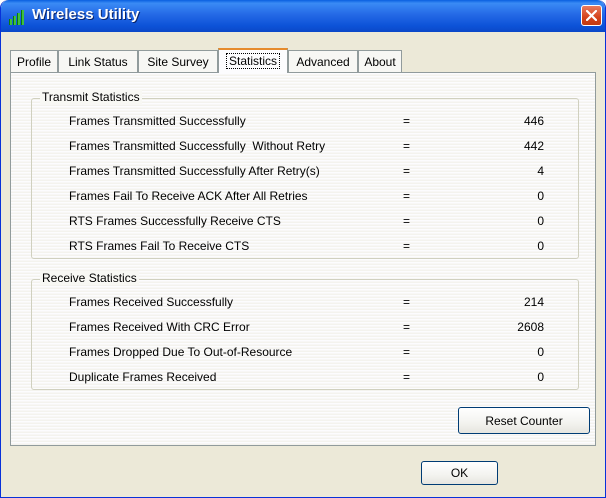 This screenshot has height=498, width=606. Describe the element at coordinates (533, 302) in the screenshot. I see `stat-value: 214` at that location.